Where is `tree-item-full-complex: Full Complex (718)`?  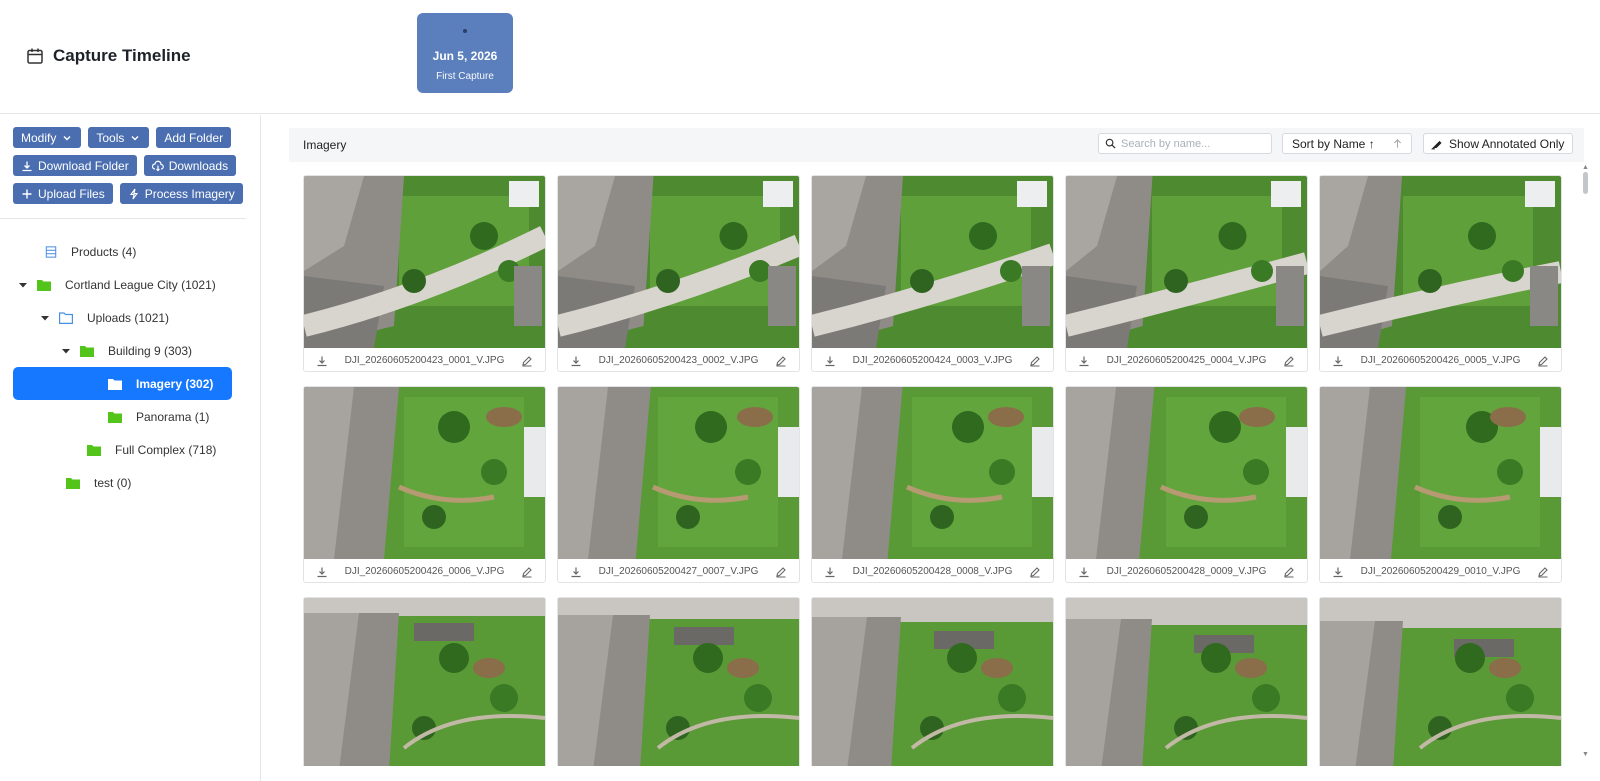 tree-item-full-complex: Full Complex (718) is located at coordinates (151, 449).